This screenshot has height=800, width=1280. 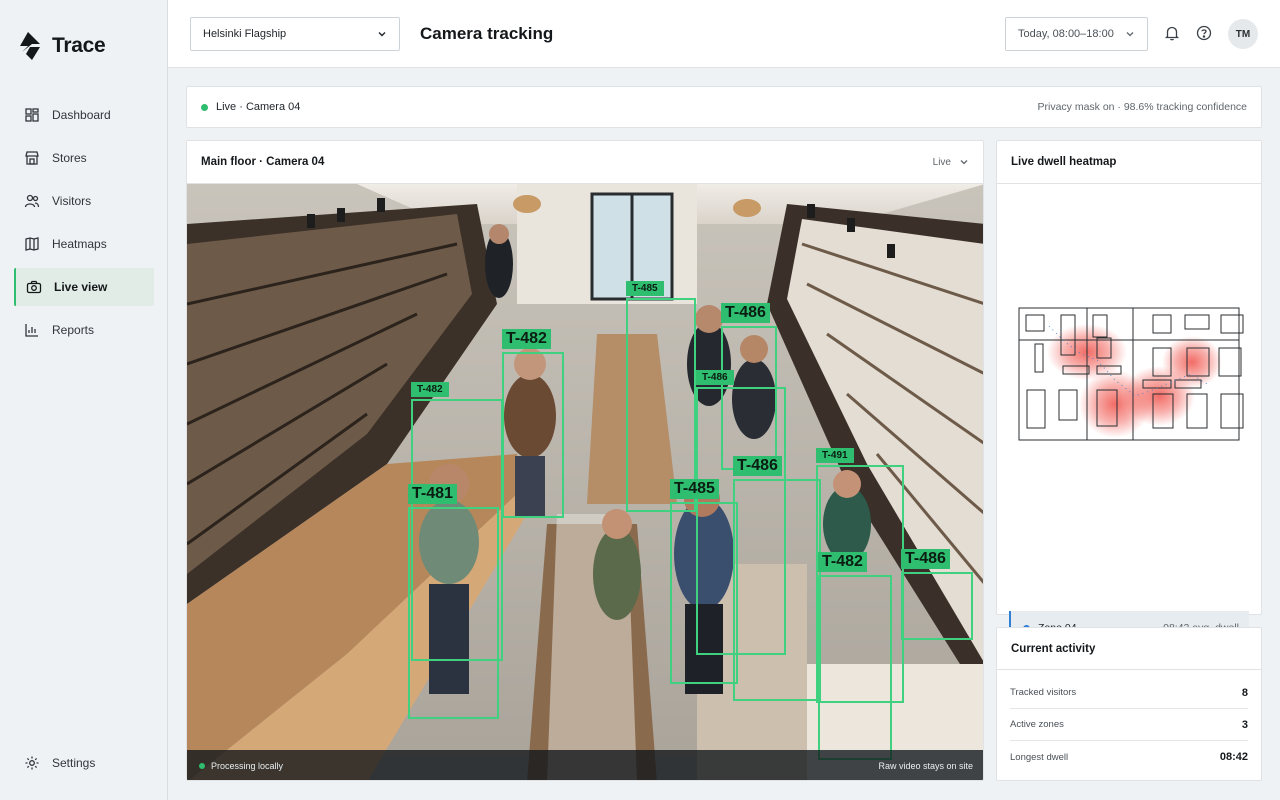 I want to click on privacy-note: Raw video stays on site, so click(x=925, y=766).